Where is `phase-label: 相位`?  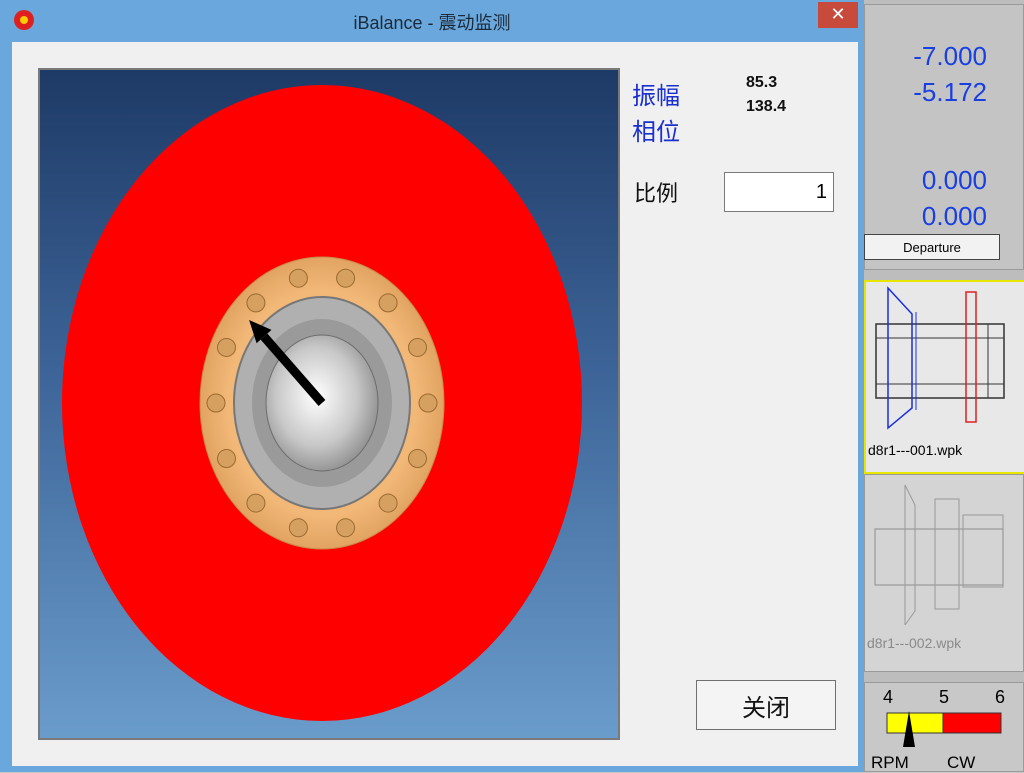 phase-label: 相位 is located at coordinates (656, 132).